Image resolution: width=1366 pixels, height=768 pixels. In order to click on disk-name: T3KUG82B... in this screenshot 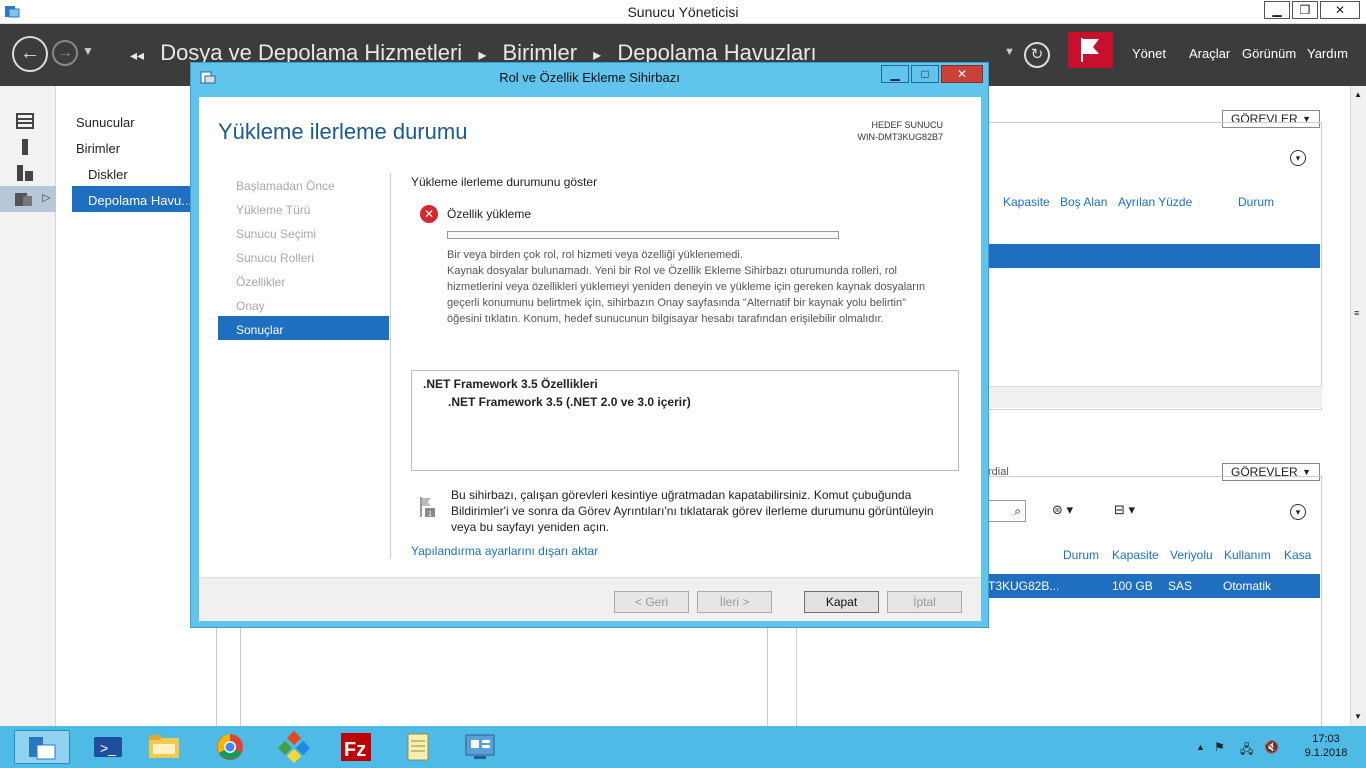, I will do `click(1024, 586)`.